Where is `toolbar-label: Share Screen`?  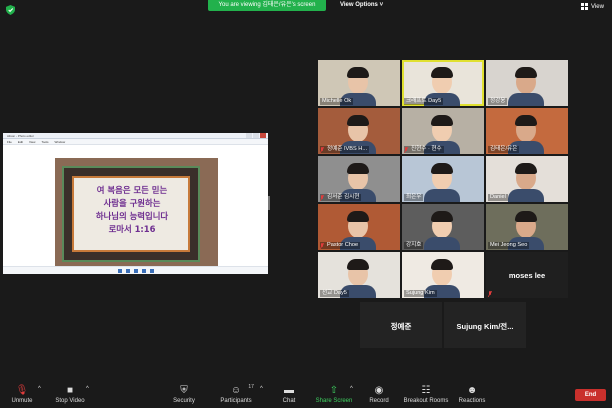
toolbar-label: Share Screen is located at coordinates (334, 401).